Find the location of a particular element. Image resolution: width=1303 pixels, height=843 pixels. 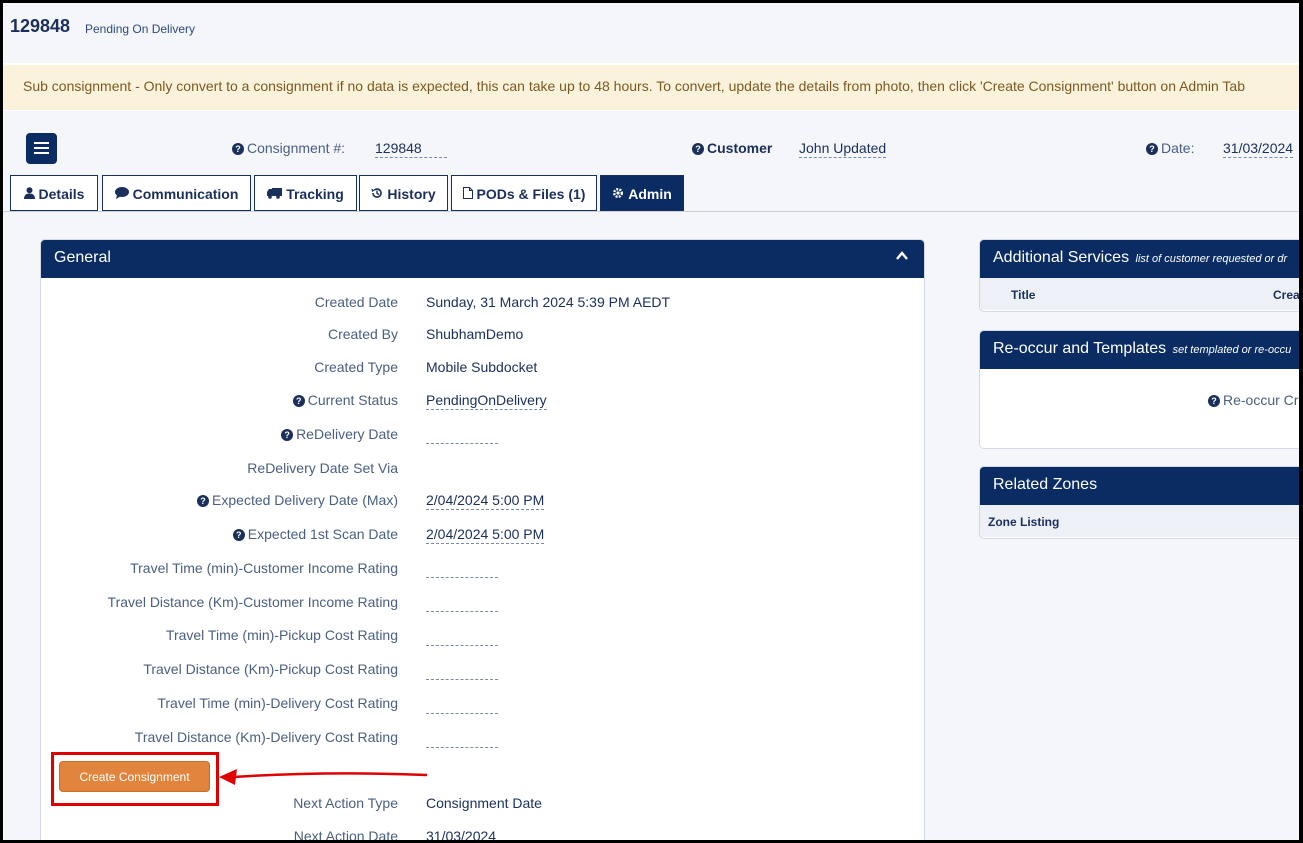

customer-label: ? Customer is located at coordinates (732, 148).